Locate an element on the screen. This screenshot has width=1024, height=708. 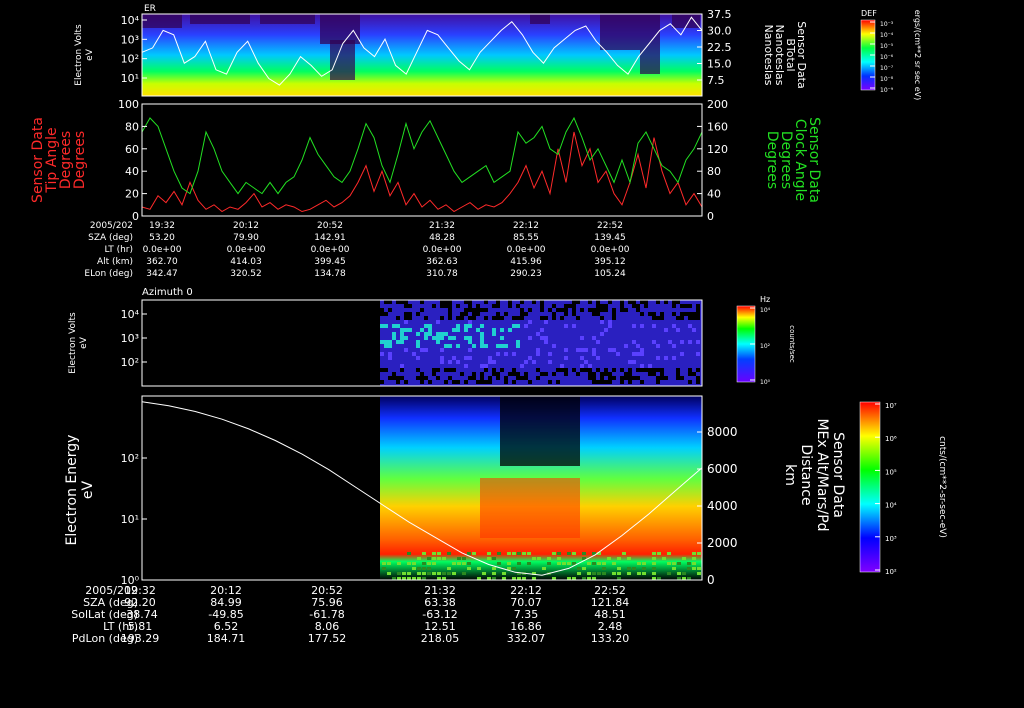
upper_table-cell: 362.63 is located at coordinates (442, 262).